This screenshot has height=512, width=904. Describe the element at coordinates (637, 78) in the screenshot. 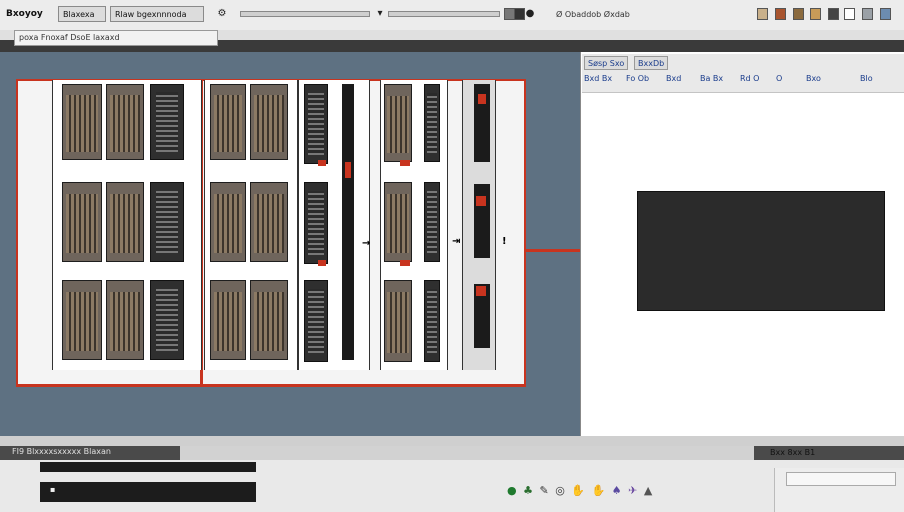

I see `column-header-2: Fo Ob` at that location.